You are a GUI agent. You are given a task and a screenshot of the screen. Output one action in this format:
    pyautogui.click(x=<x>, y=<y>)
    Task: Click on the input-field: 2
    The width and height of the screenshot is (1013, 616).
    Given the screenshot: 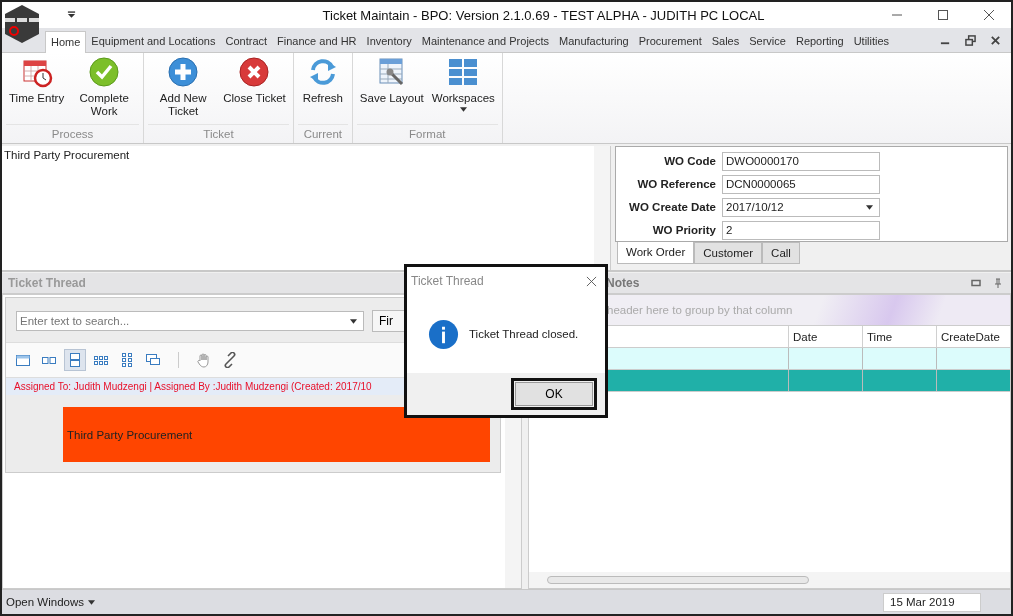 What is the action you would take?
    pyautogui.click(x=801, y=230)
    